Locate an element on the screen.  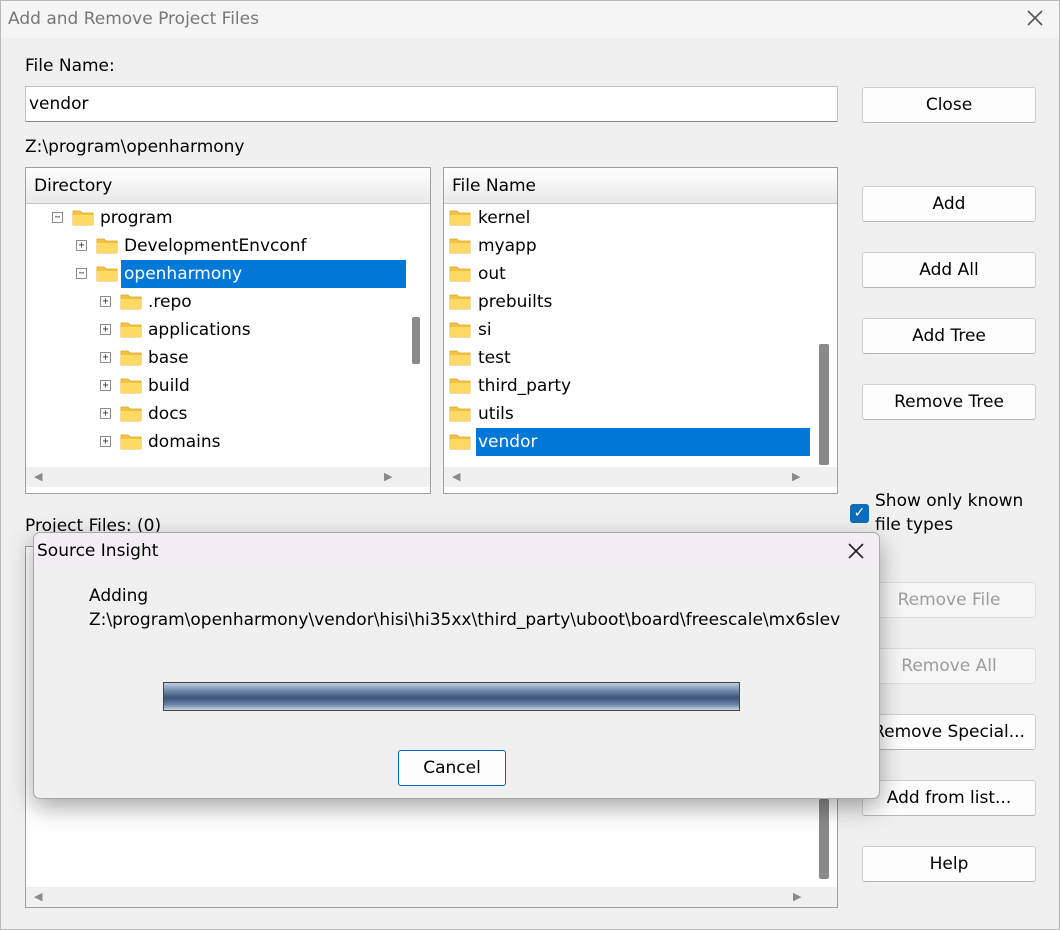
directory-item-label: applications is located at coordinates (199, 330).